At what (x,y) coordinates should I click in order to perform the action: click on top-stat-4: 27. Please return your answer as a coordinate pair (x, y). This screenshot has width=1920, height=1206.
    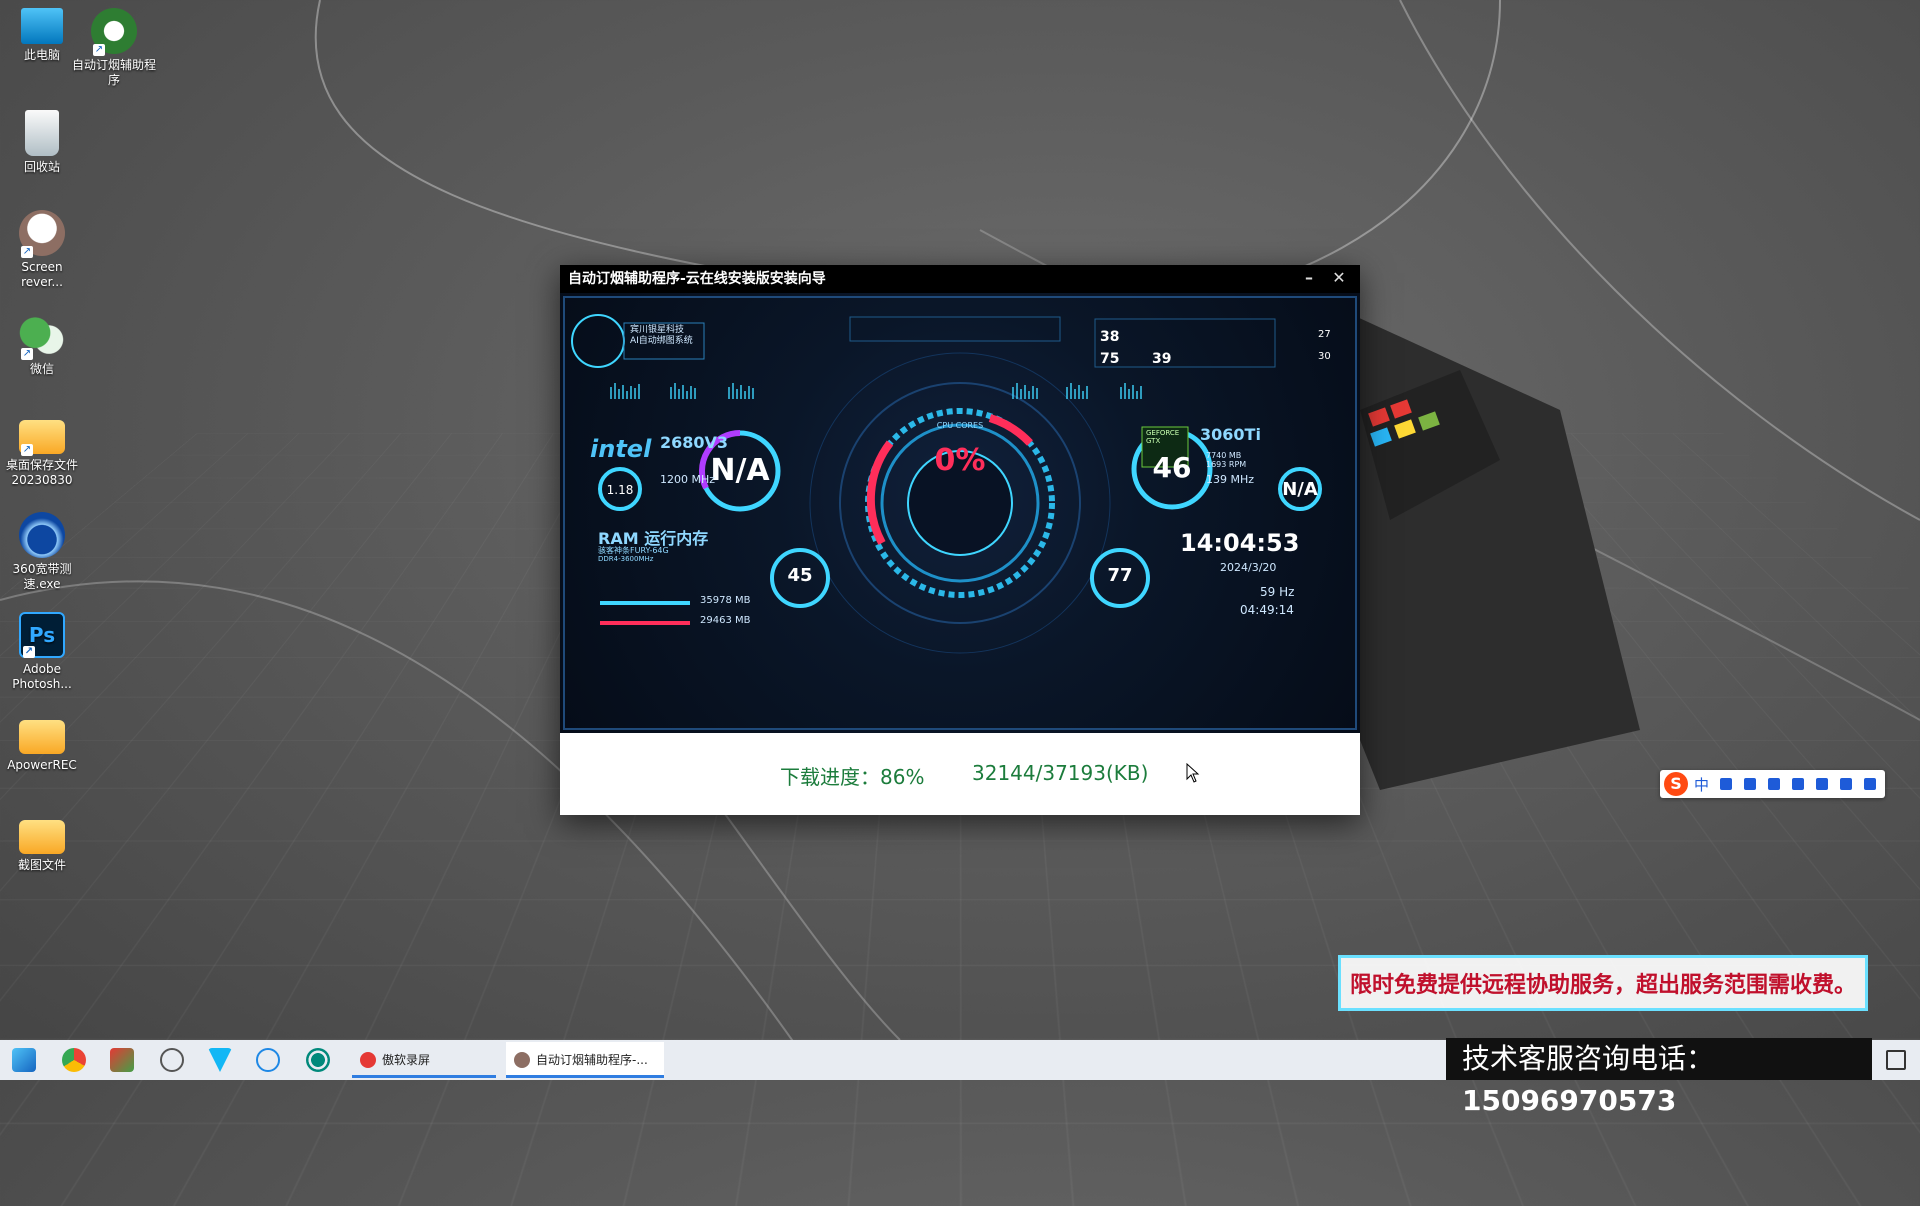
    Looking at the image, I should click on (1324, 334).